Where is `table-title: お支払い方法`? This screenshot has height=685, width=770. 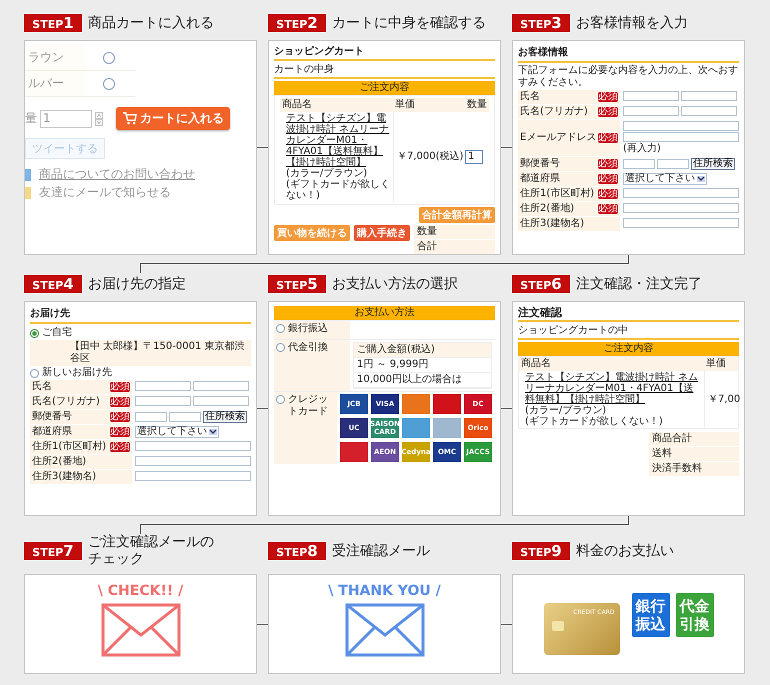
table-title: お支払い方法 is located at coordinates (384, 313).